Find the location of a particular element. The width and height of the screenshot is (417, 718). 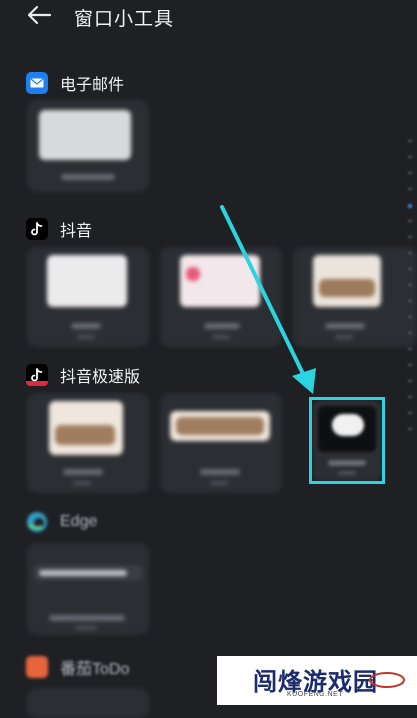

watermark-subtext: KUOFENG.NET is located at coordinates (315, 694).